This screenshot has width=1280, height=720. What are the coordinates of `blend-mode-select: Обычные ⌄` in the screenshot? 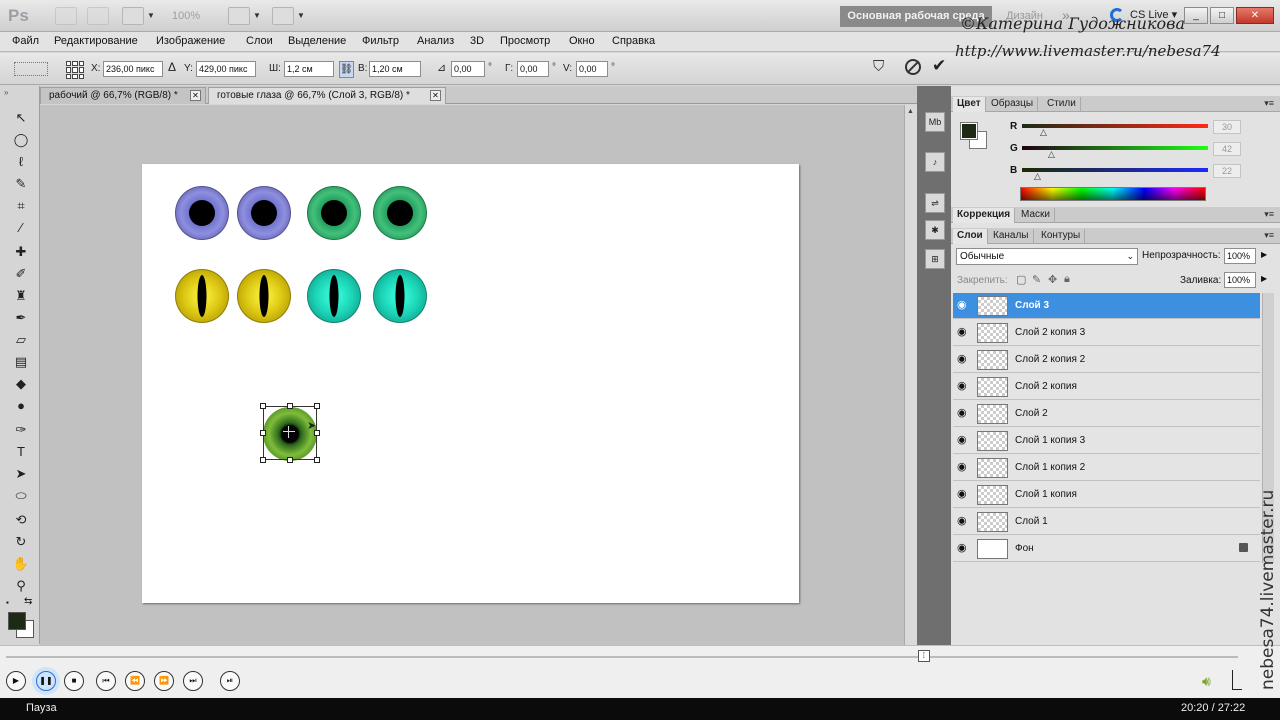 It's located at (1047, 256).